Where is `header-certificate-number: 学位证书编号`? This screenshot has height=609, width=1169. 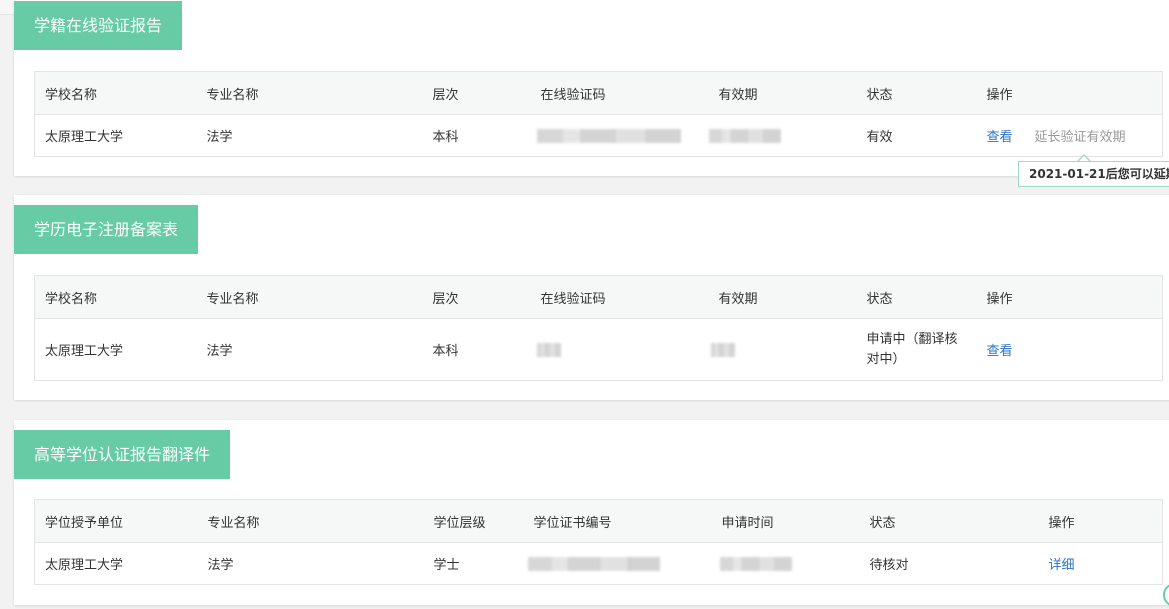 header-certificate-number: 学位证书编号 is located at coordinates (617, 521).